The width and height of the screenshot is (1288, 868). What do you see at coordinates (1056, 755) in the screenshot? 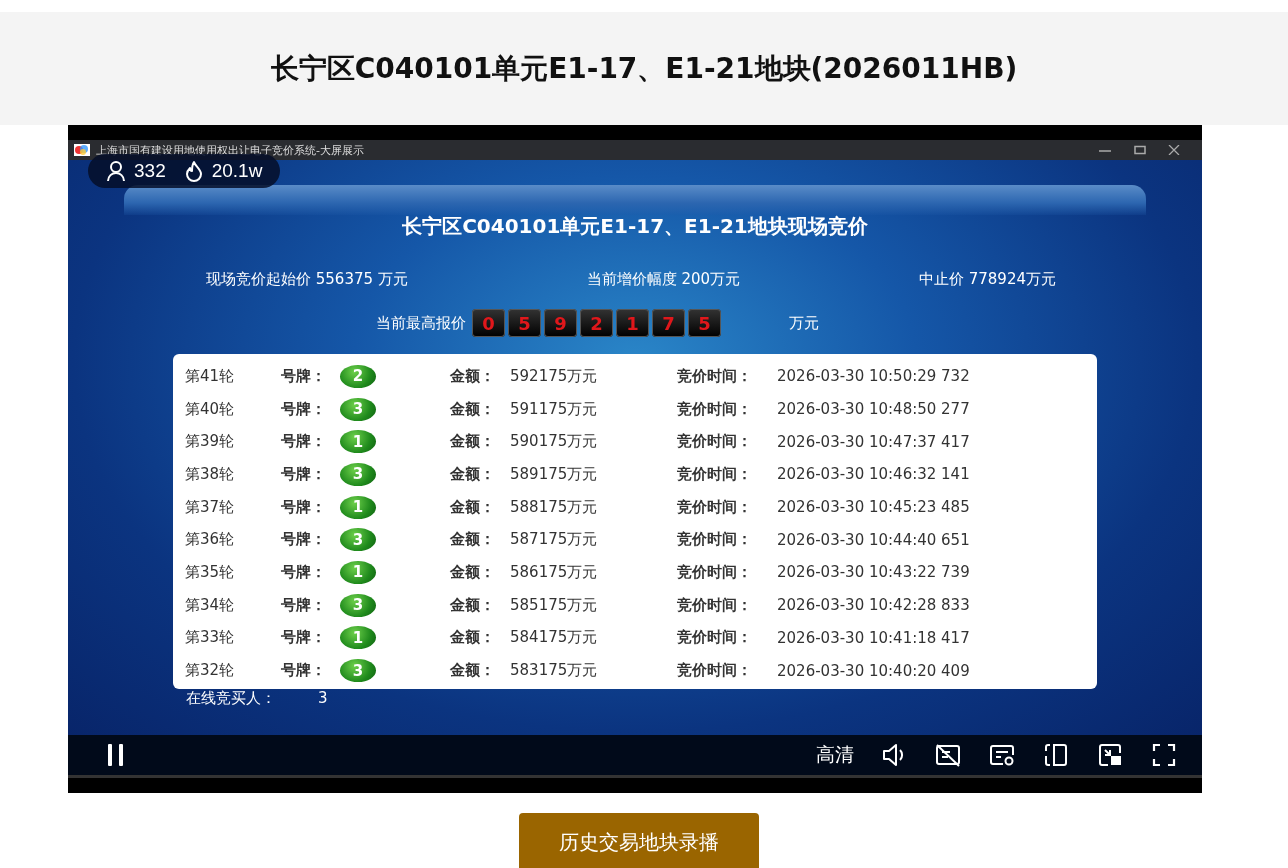
I see `split-view-icon` at bounding box center [1056, 755].